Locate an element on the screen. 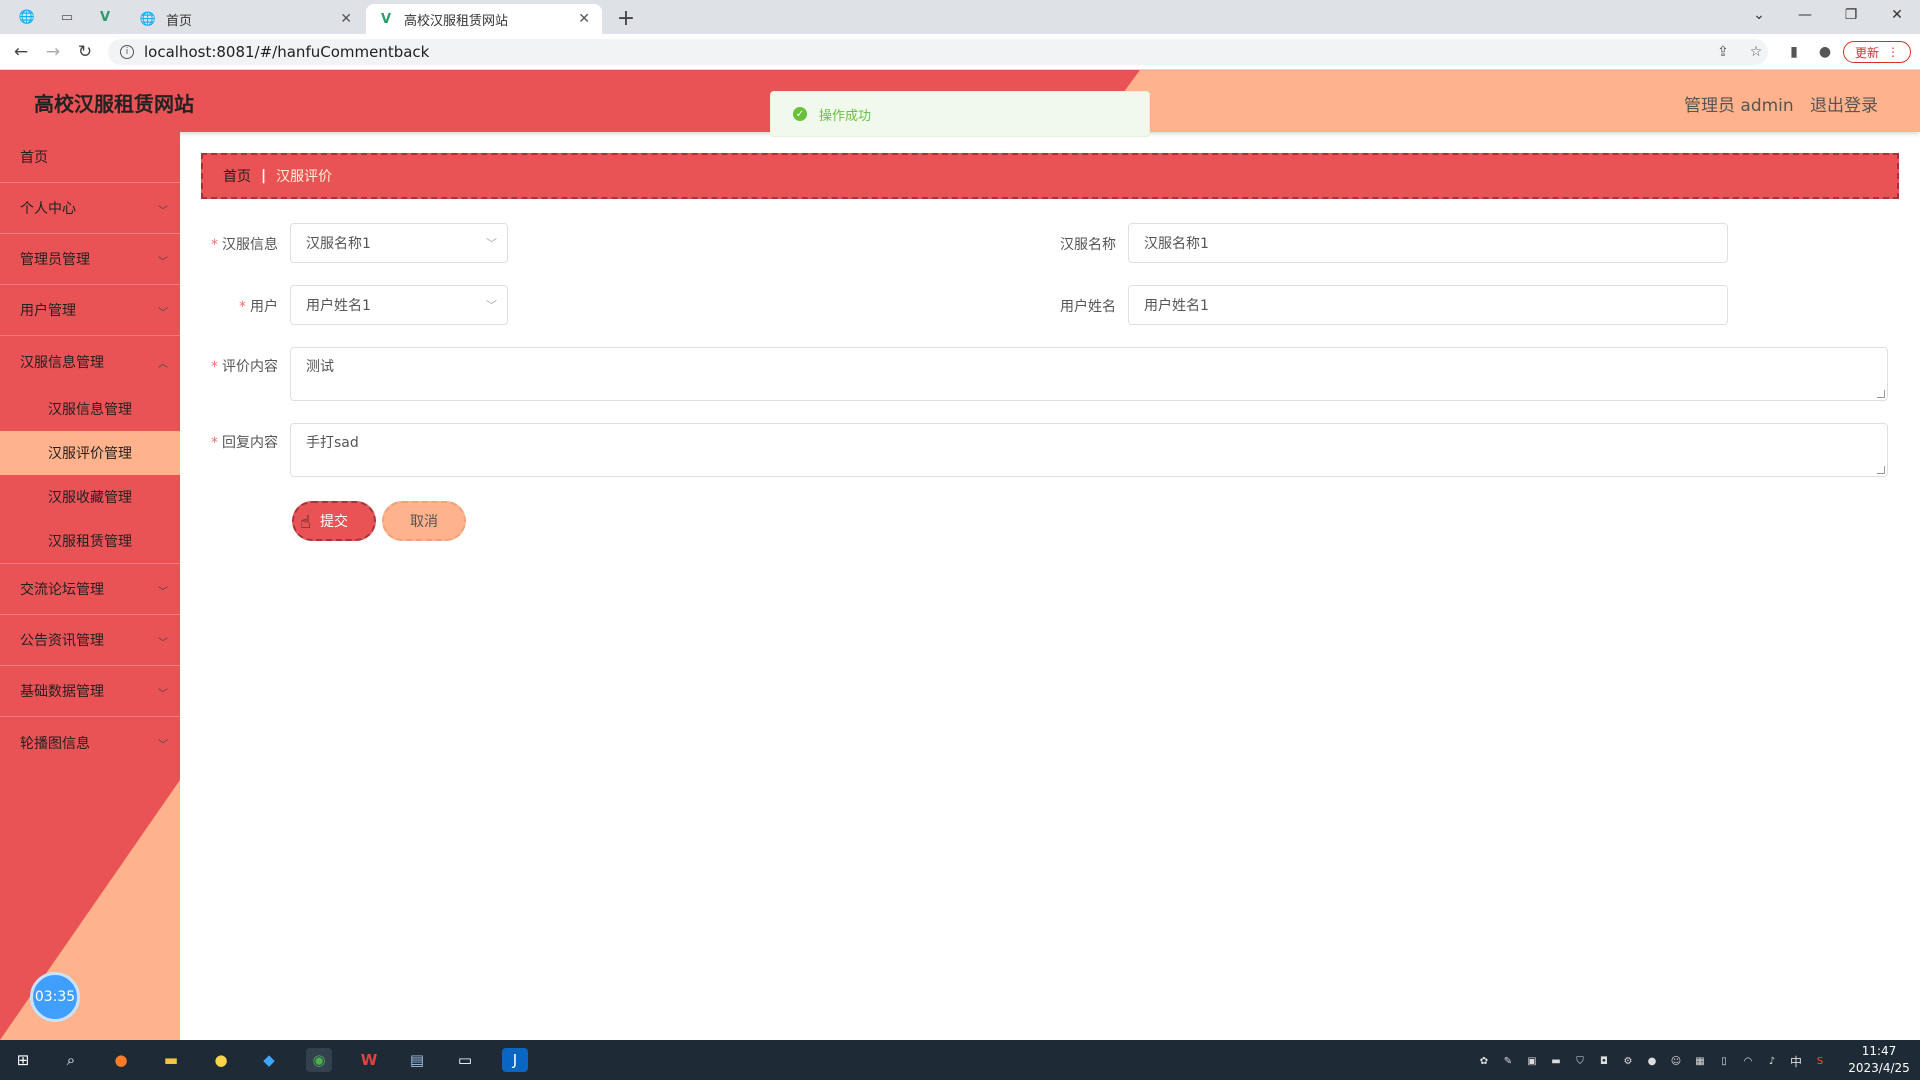 The width and height of the screenshot is (1920, 1080). site-info-icon: i is located at coordinates (127, 52).